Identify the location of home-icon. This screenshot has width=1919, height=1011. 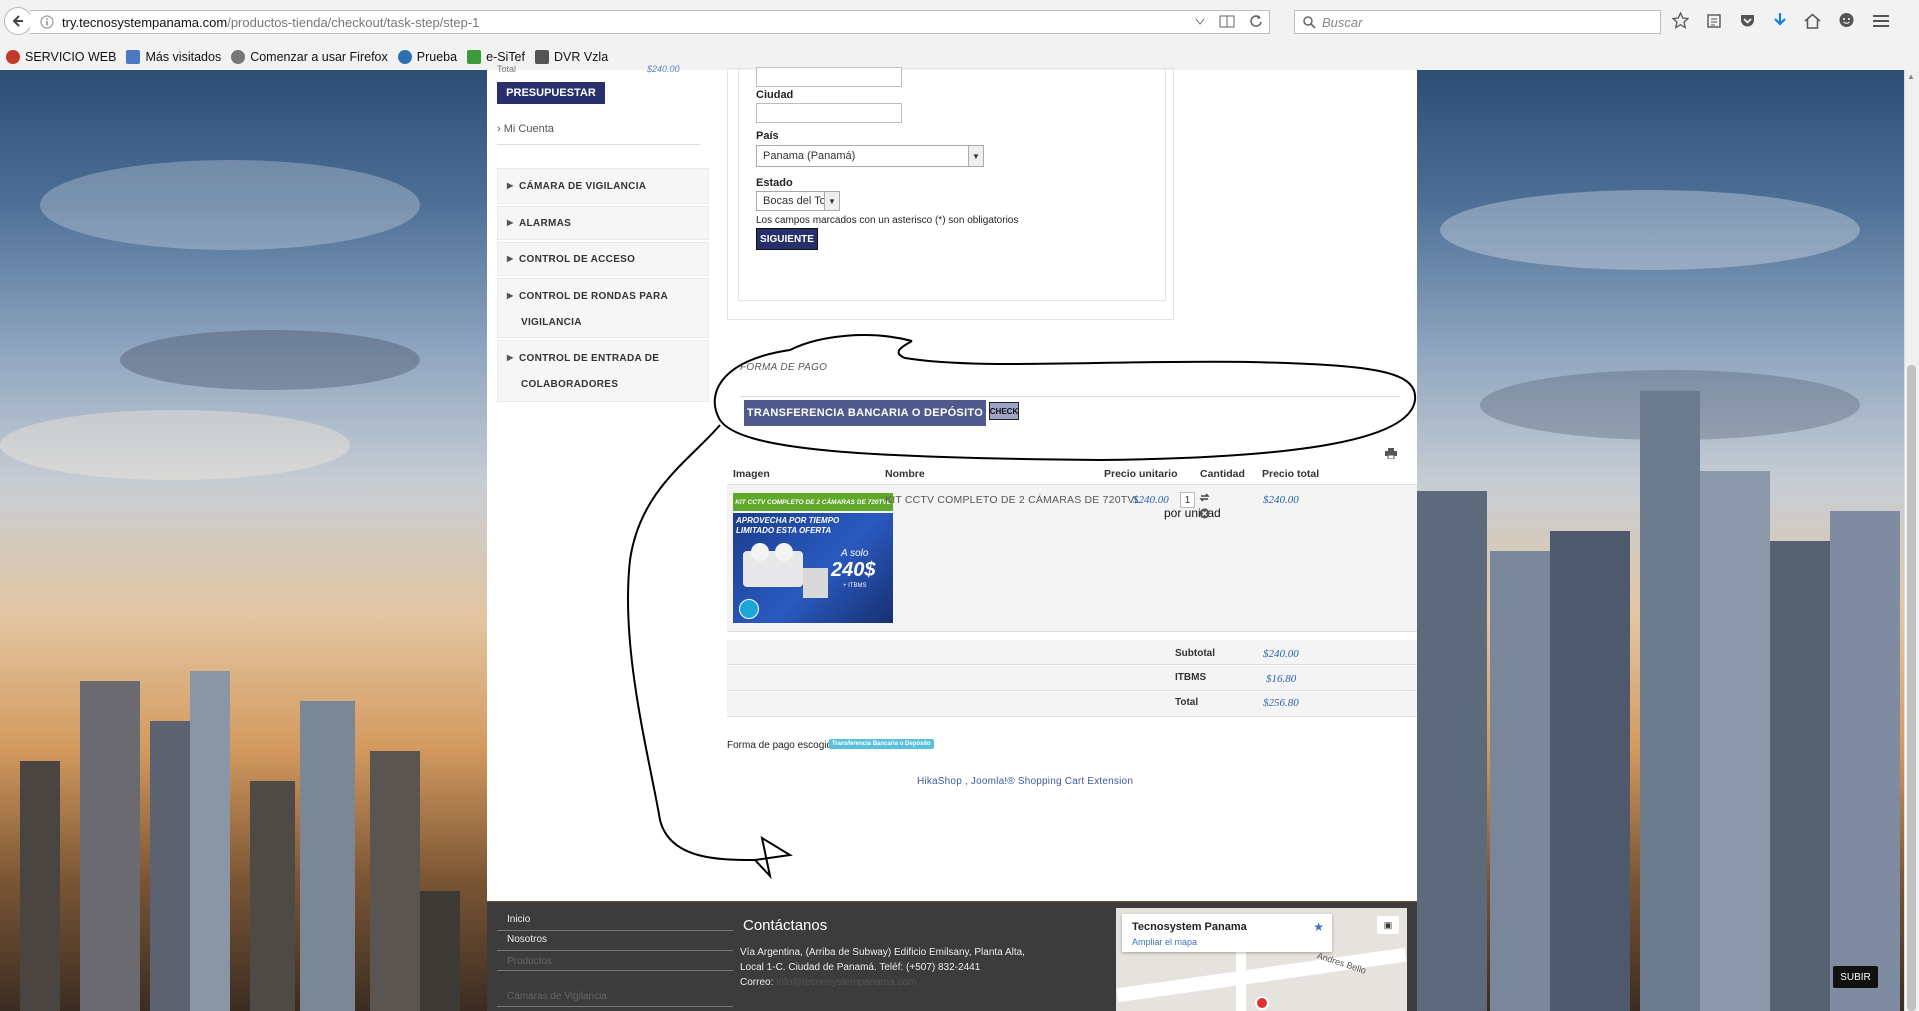
(1812, 21).